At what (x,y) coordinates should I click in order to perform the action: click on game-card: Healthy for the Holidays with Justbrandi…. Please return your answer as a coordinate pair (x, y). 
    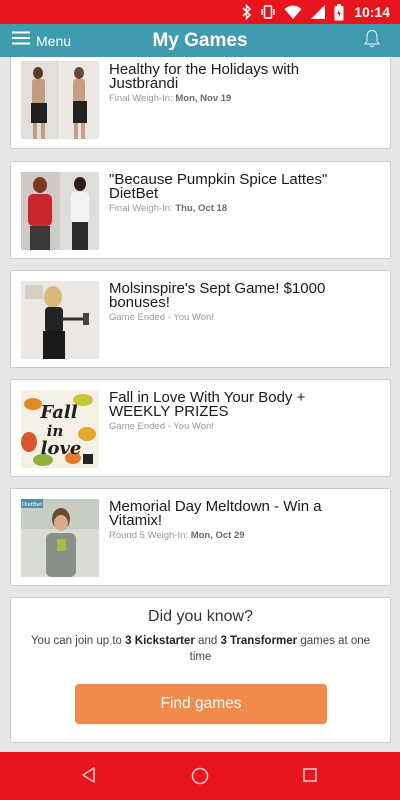
    Looking at the image, I should click on (200, 103).